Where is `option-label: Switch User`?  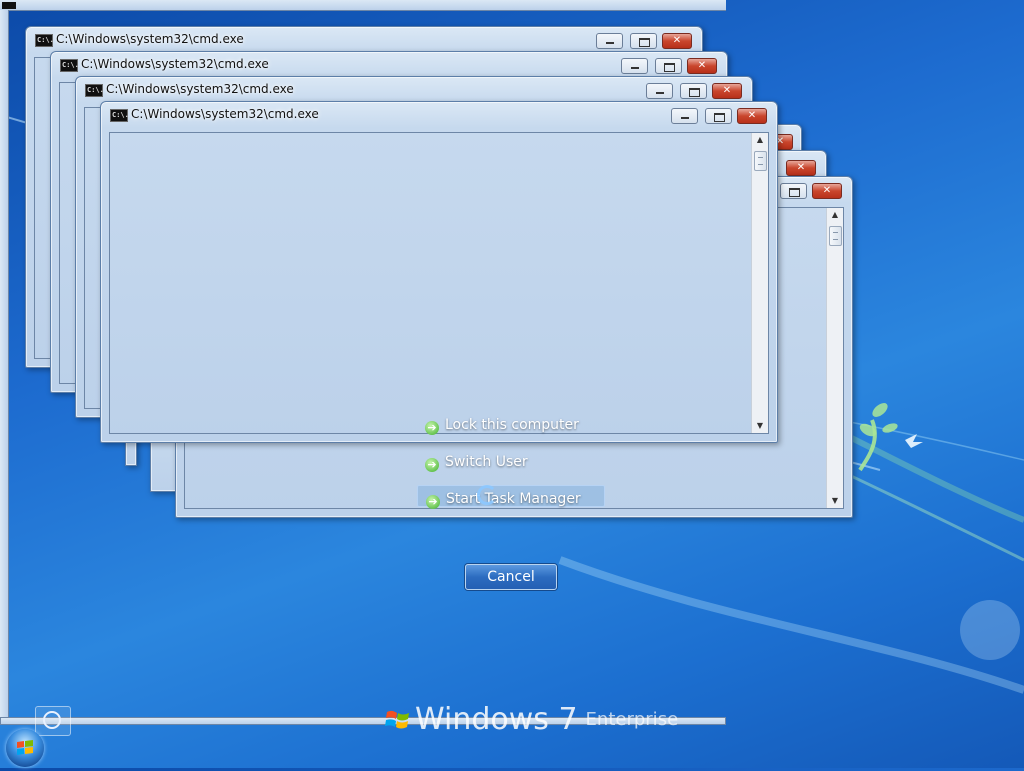
option-label: Switch User is located at coordinates (486, 462).